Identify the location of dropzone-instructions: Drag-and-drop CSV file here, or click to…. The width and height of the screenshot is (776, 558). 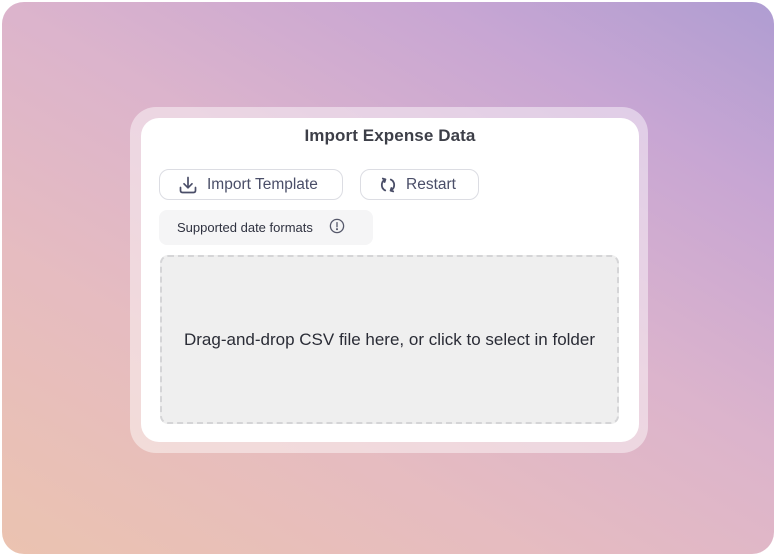
(389, 339).